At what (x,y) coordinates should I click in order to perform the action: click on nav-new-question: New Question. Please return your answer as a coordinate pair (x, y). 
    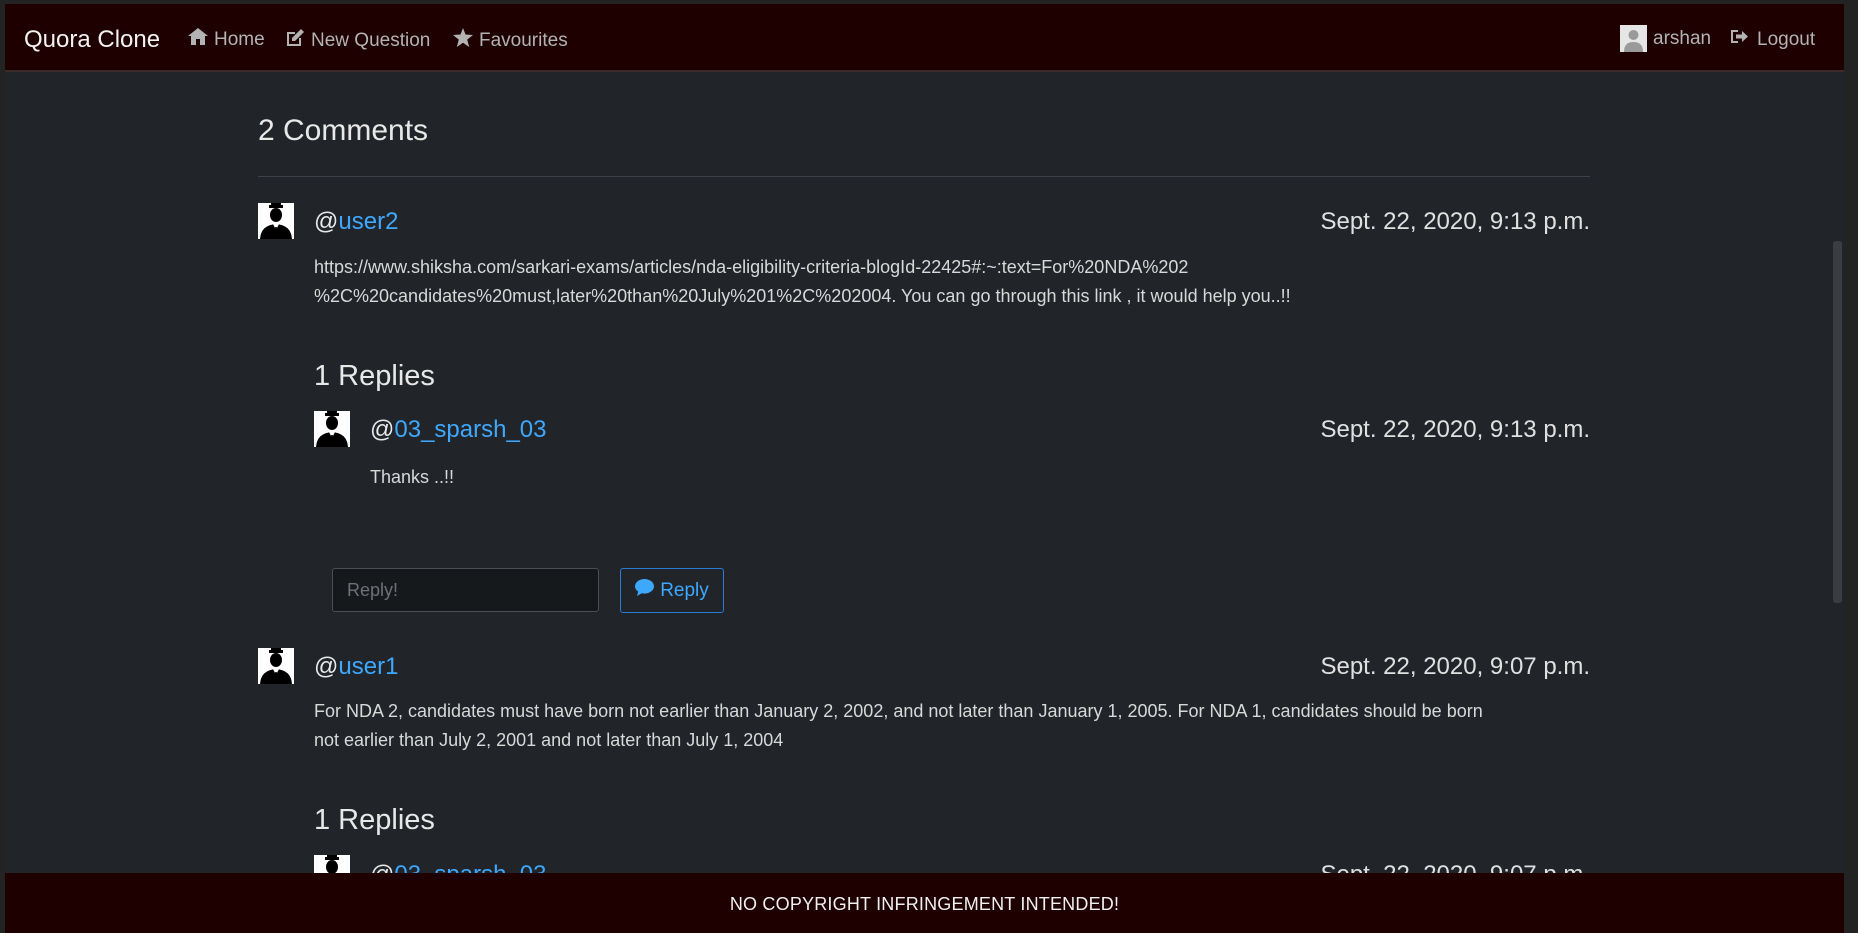
    Looking at the image, I should click on (357, 40).